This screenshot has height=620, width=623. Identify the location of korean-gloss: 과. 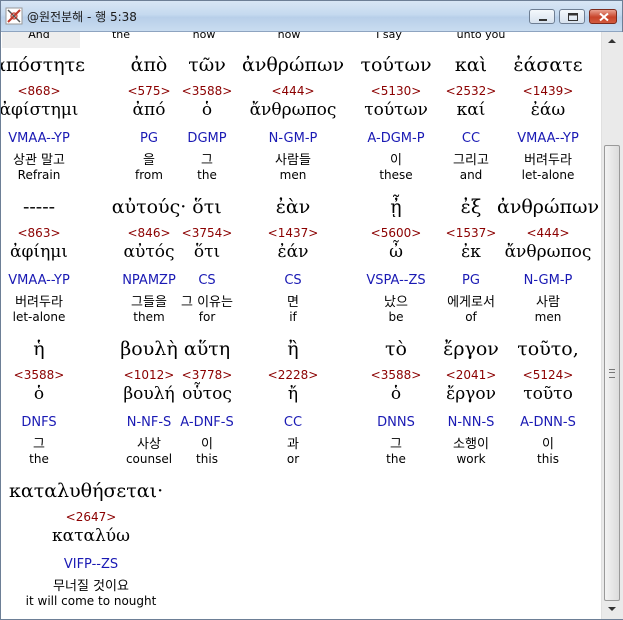
(293, 444).